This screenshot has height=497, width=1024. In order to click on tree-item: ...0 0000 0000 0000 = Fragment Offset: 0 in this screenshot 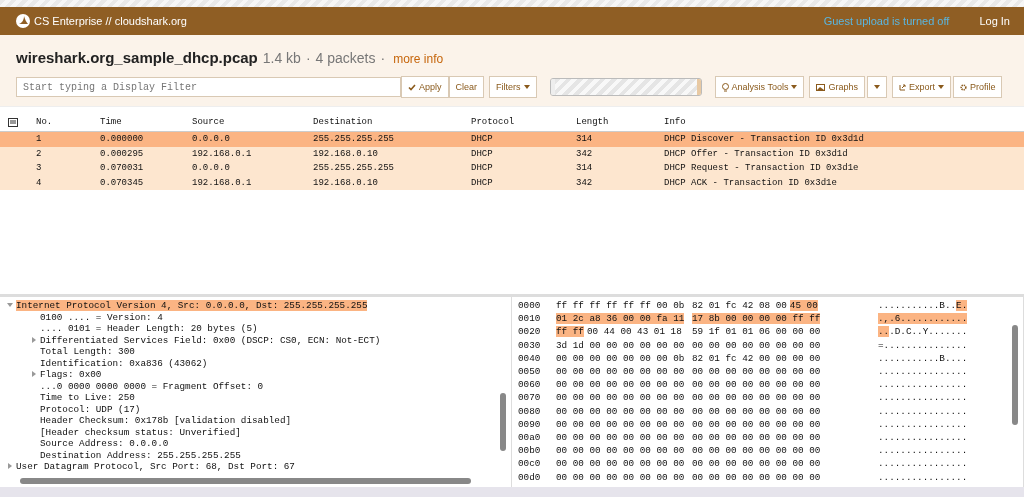, I will do `click(152, 386)`.